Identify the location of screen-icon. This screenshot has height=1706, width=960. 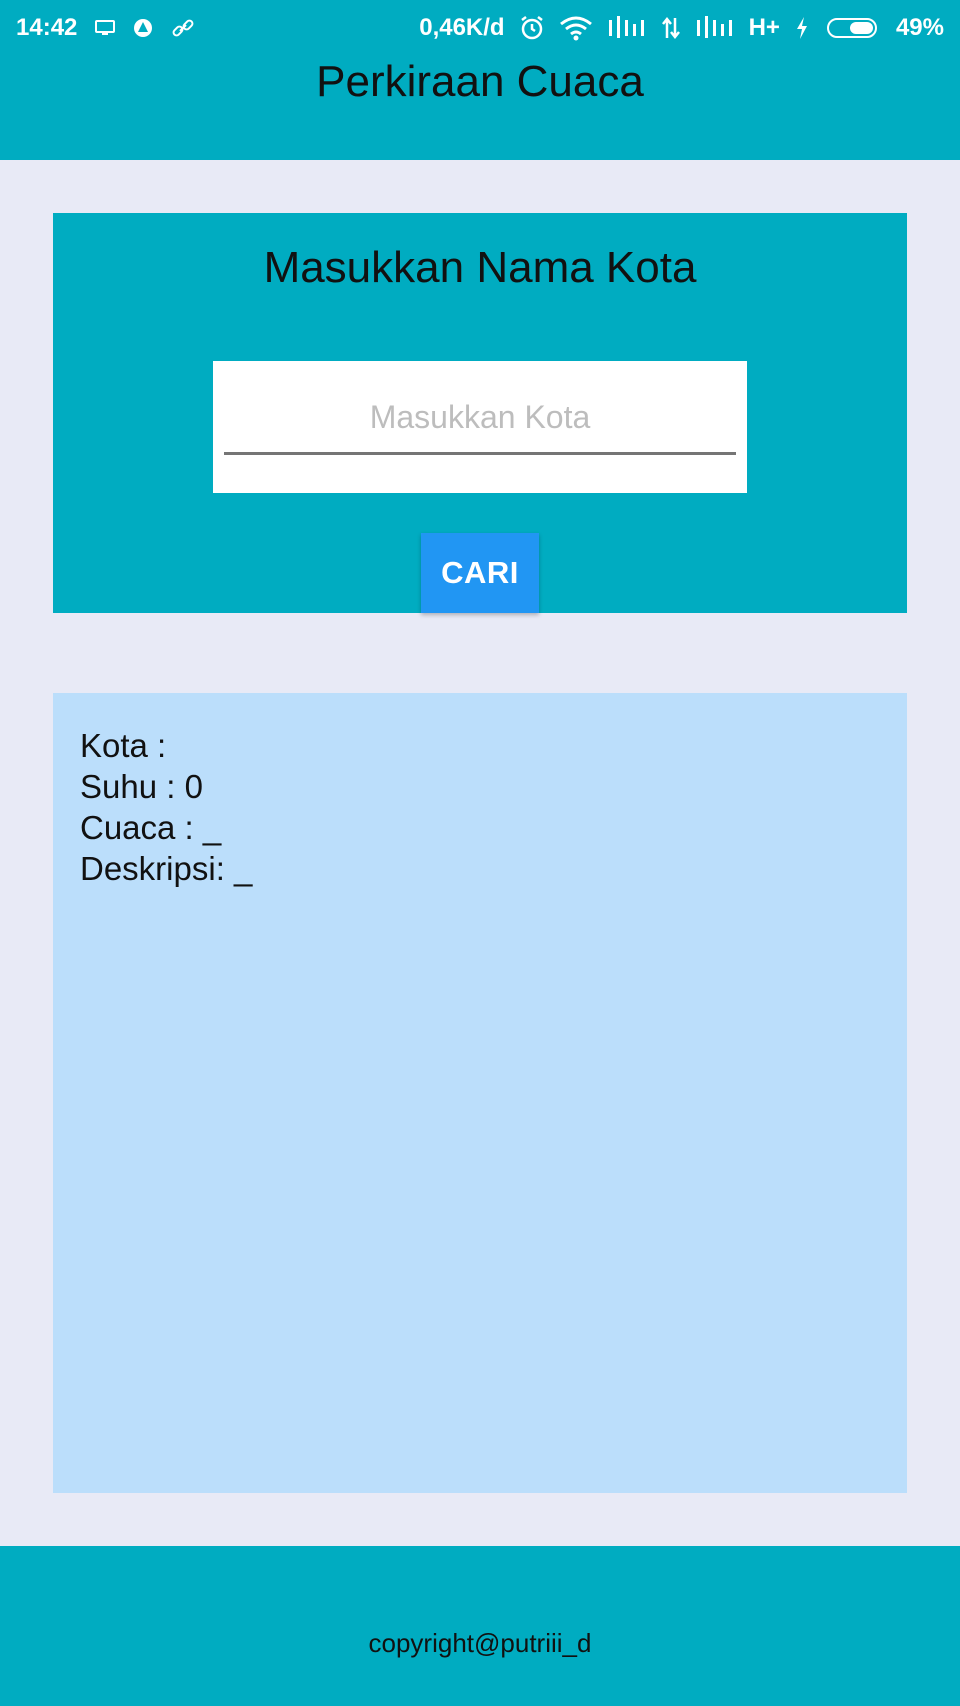
(105, 28).